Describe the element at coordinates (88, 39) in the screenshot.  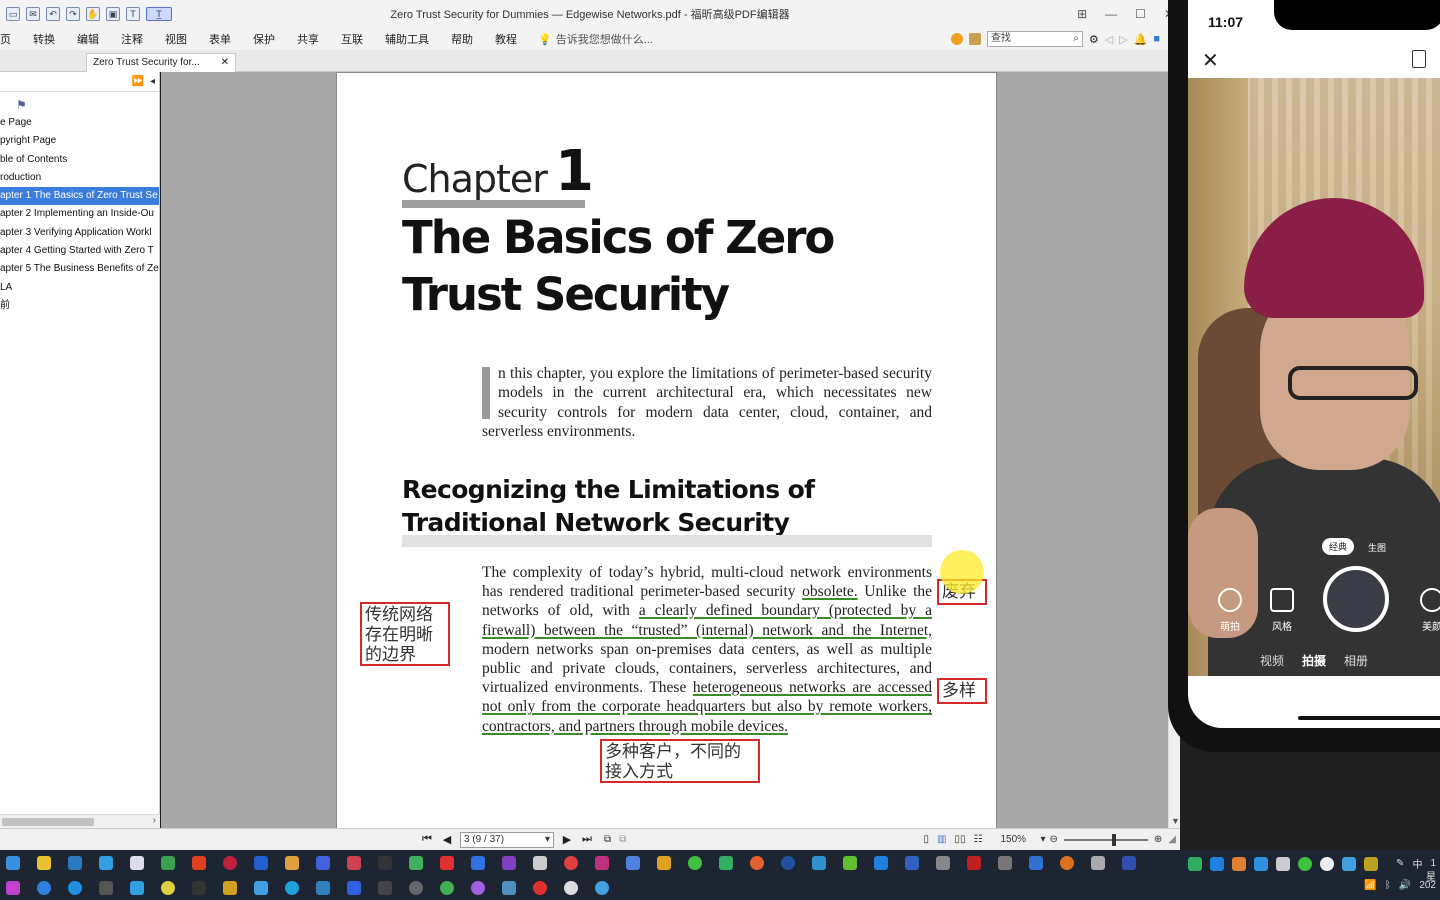
I see `menu-edit: 编辑` at that location.